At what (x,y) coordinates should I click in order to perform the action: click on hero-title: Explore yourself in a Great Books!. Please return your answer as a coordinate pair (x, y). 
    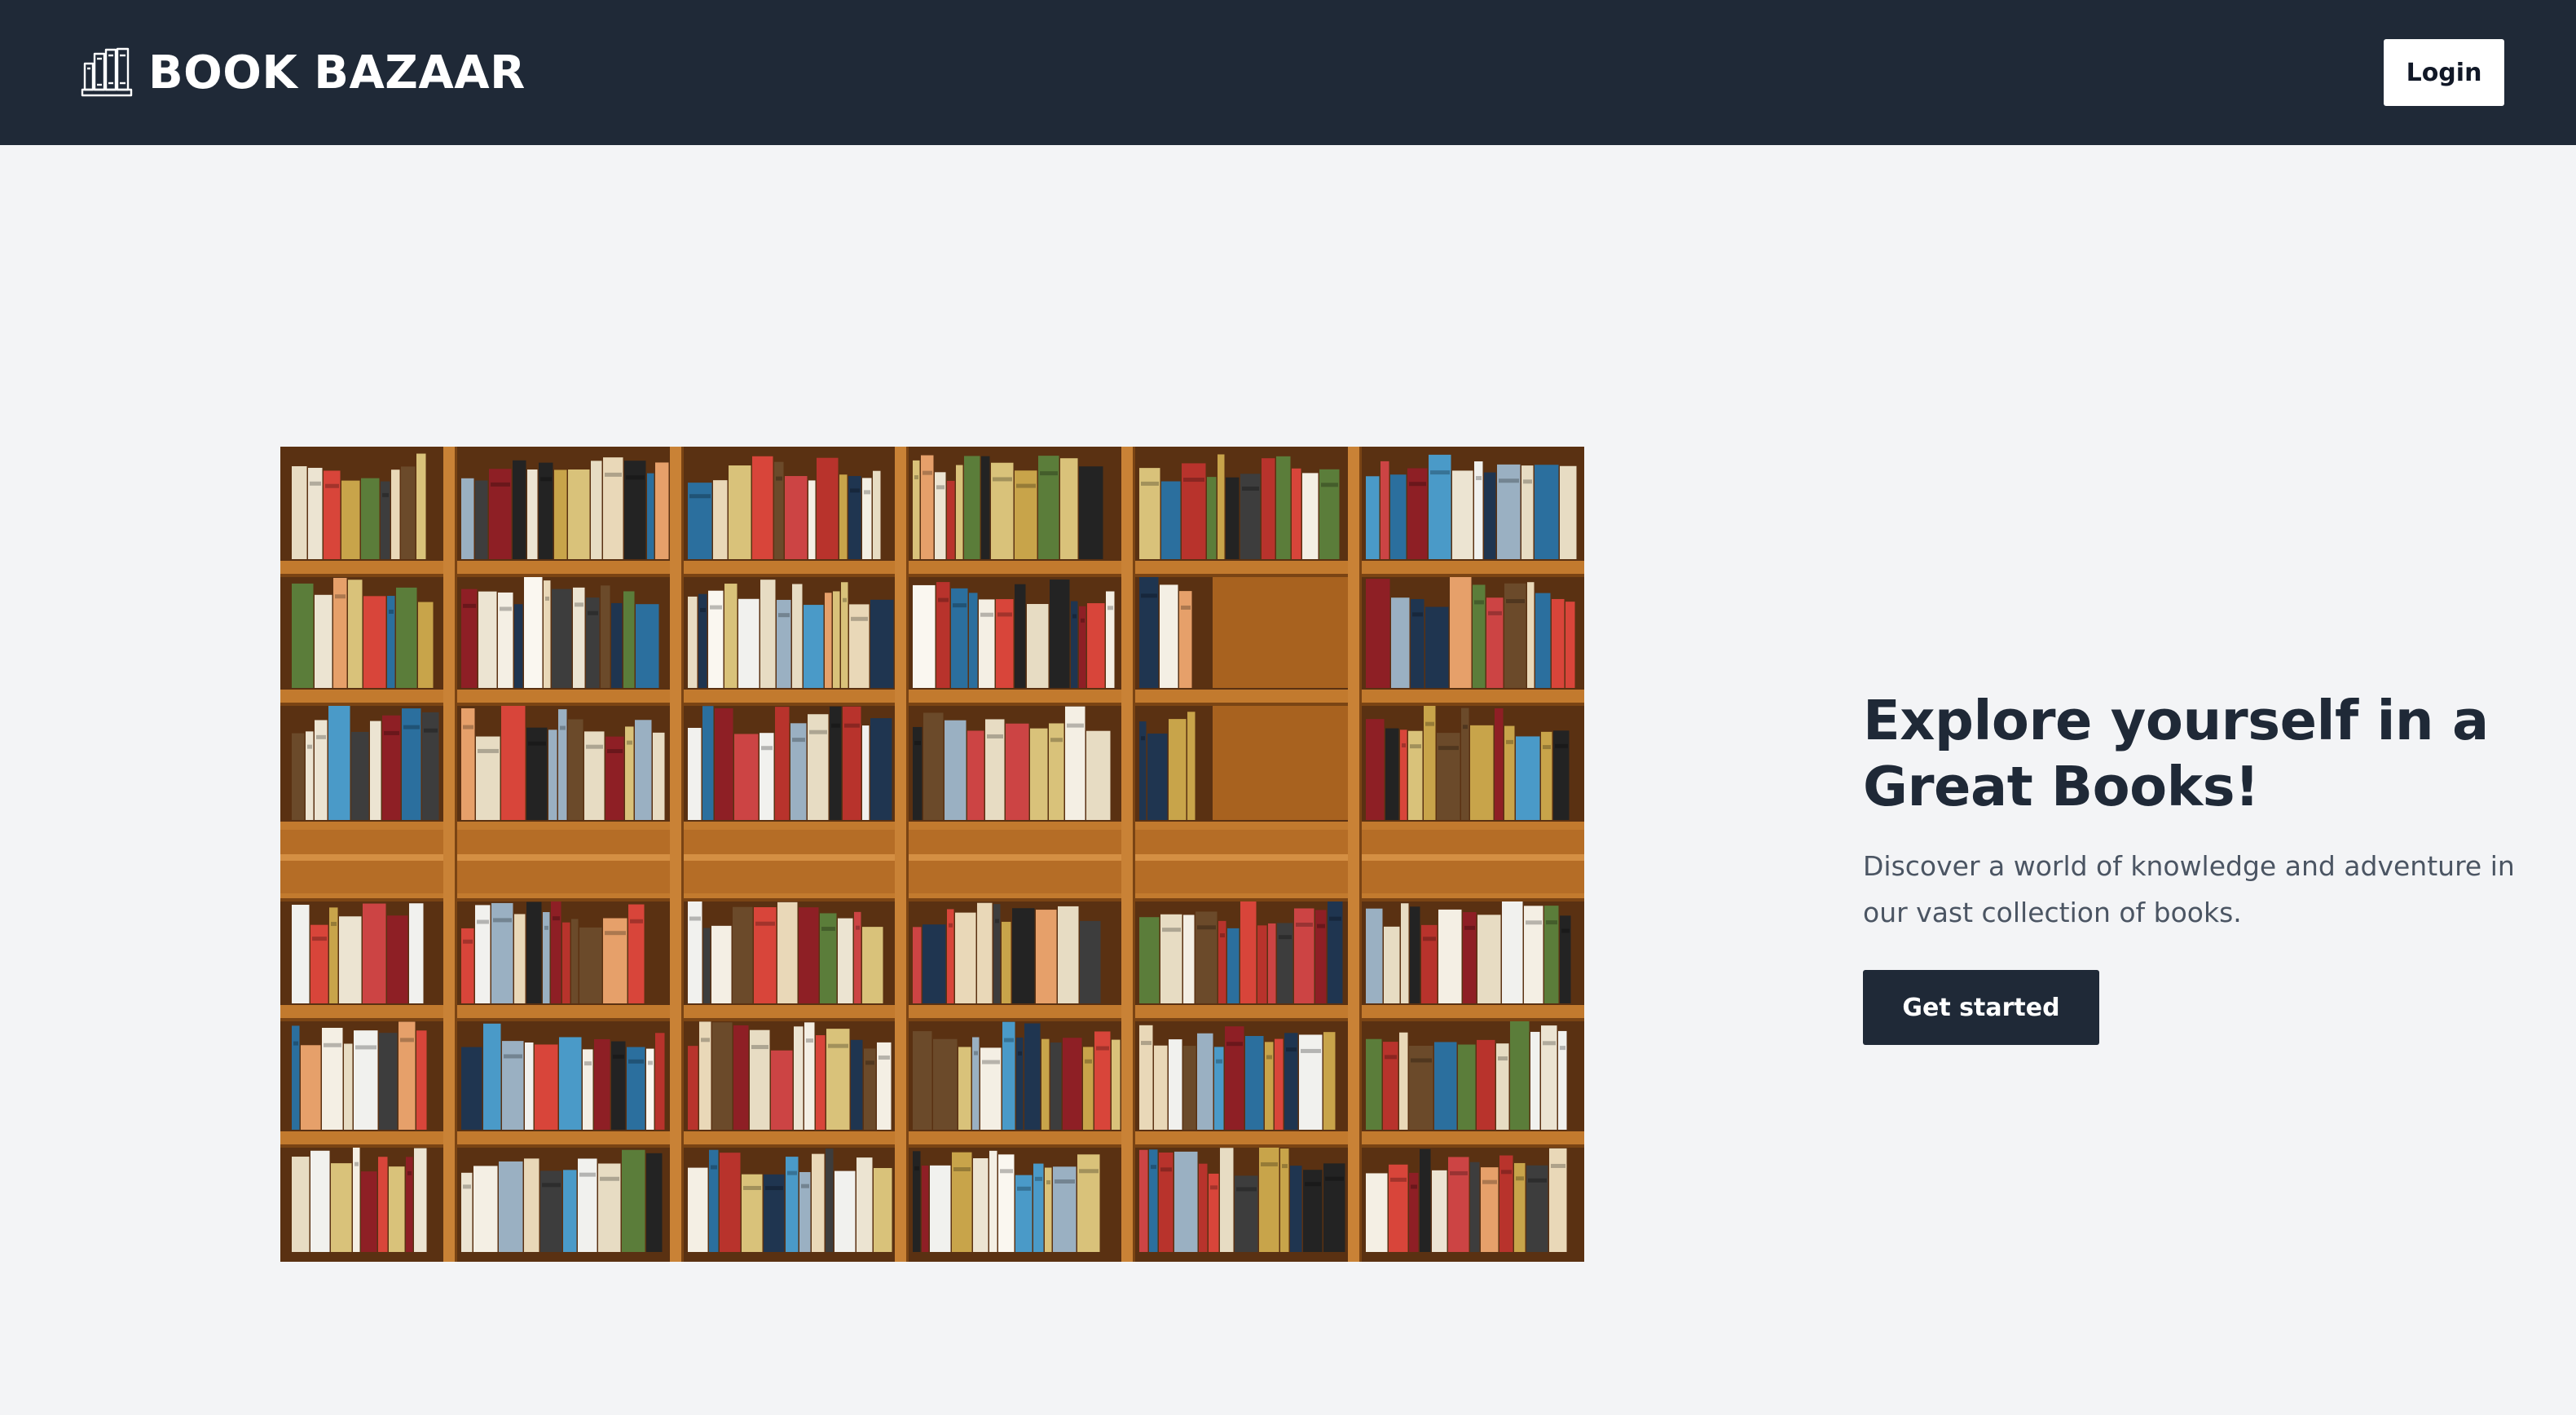
    Looking at the image, I should click on (2176, 753).